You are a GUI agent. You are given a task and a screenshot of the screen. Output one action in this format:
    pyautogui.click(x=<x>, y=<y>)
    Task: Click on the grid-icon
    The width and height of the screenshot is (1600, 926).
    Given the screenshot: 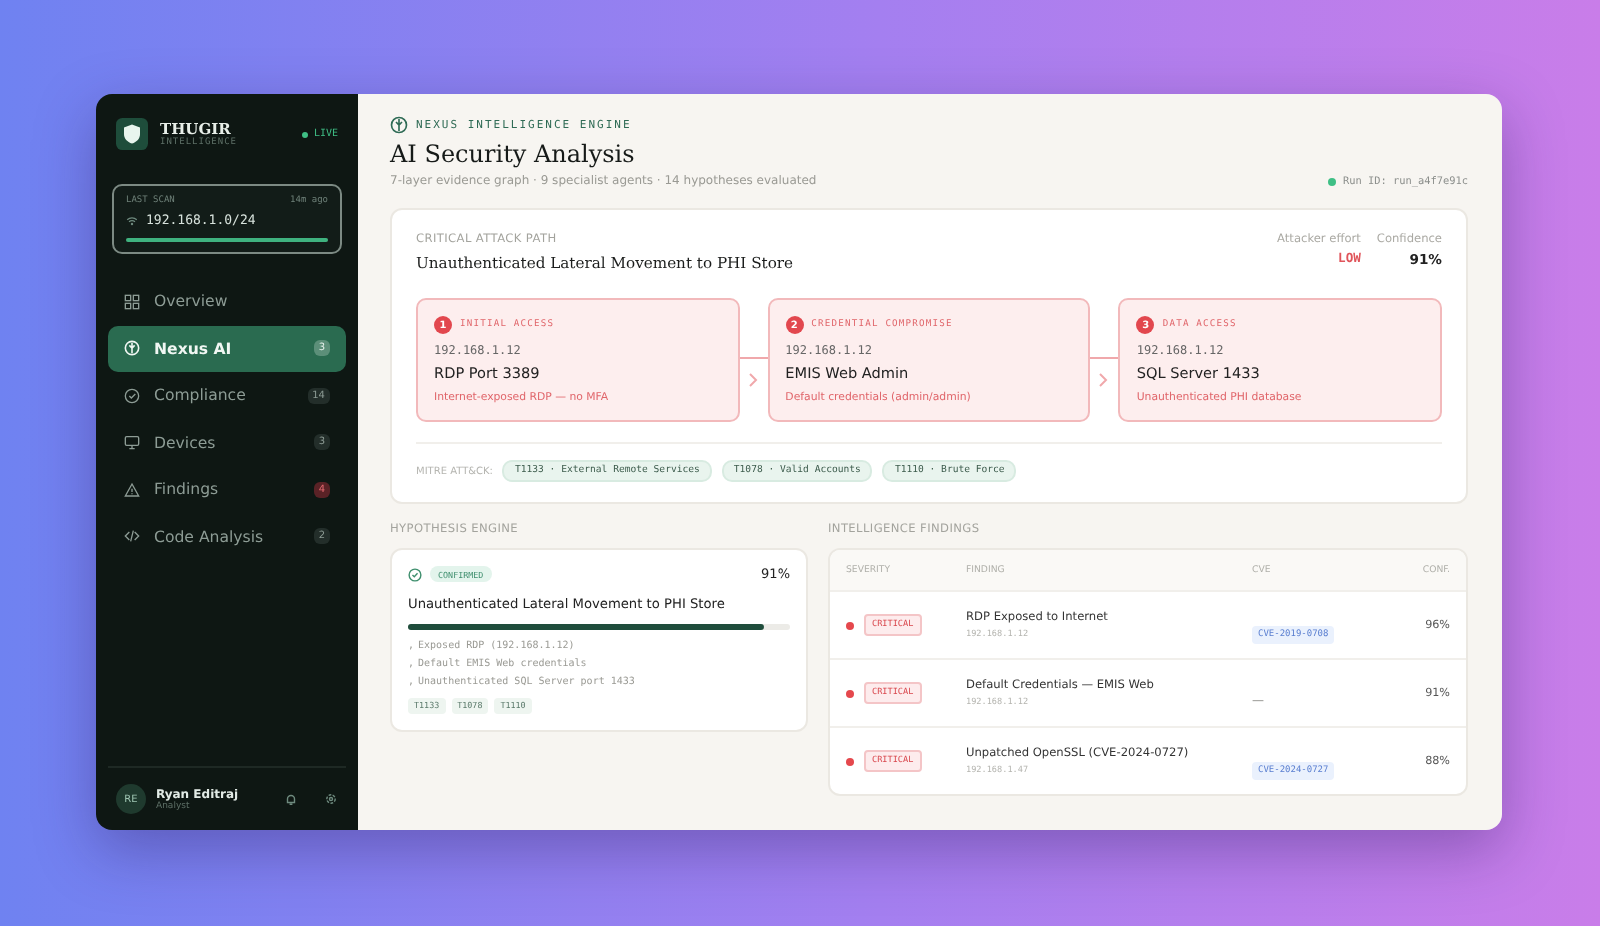 What is the action you would take?
    pyautogui.click(x=132, y=301)
    